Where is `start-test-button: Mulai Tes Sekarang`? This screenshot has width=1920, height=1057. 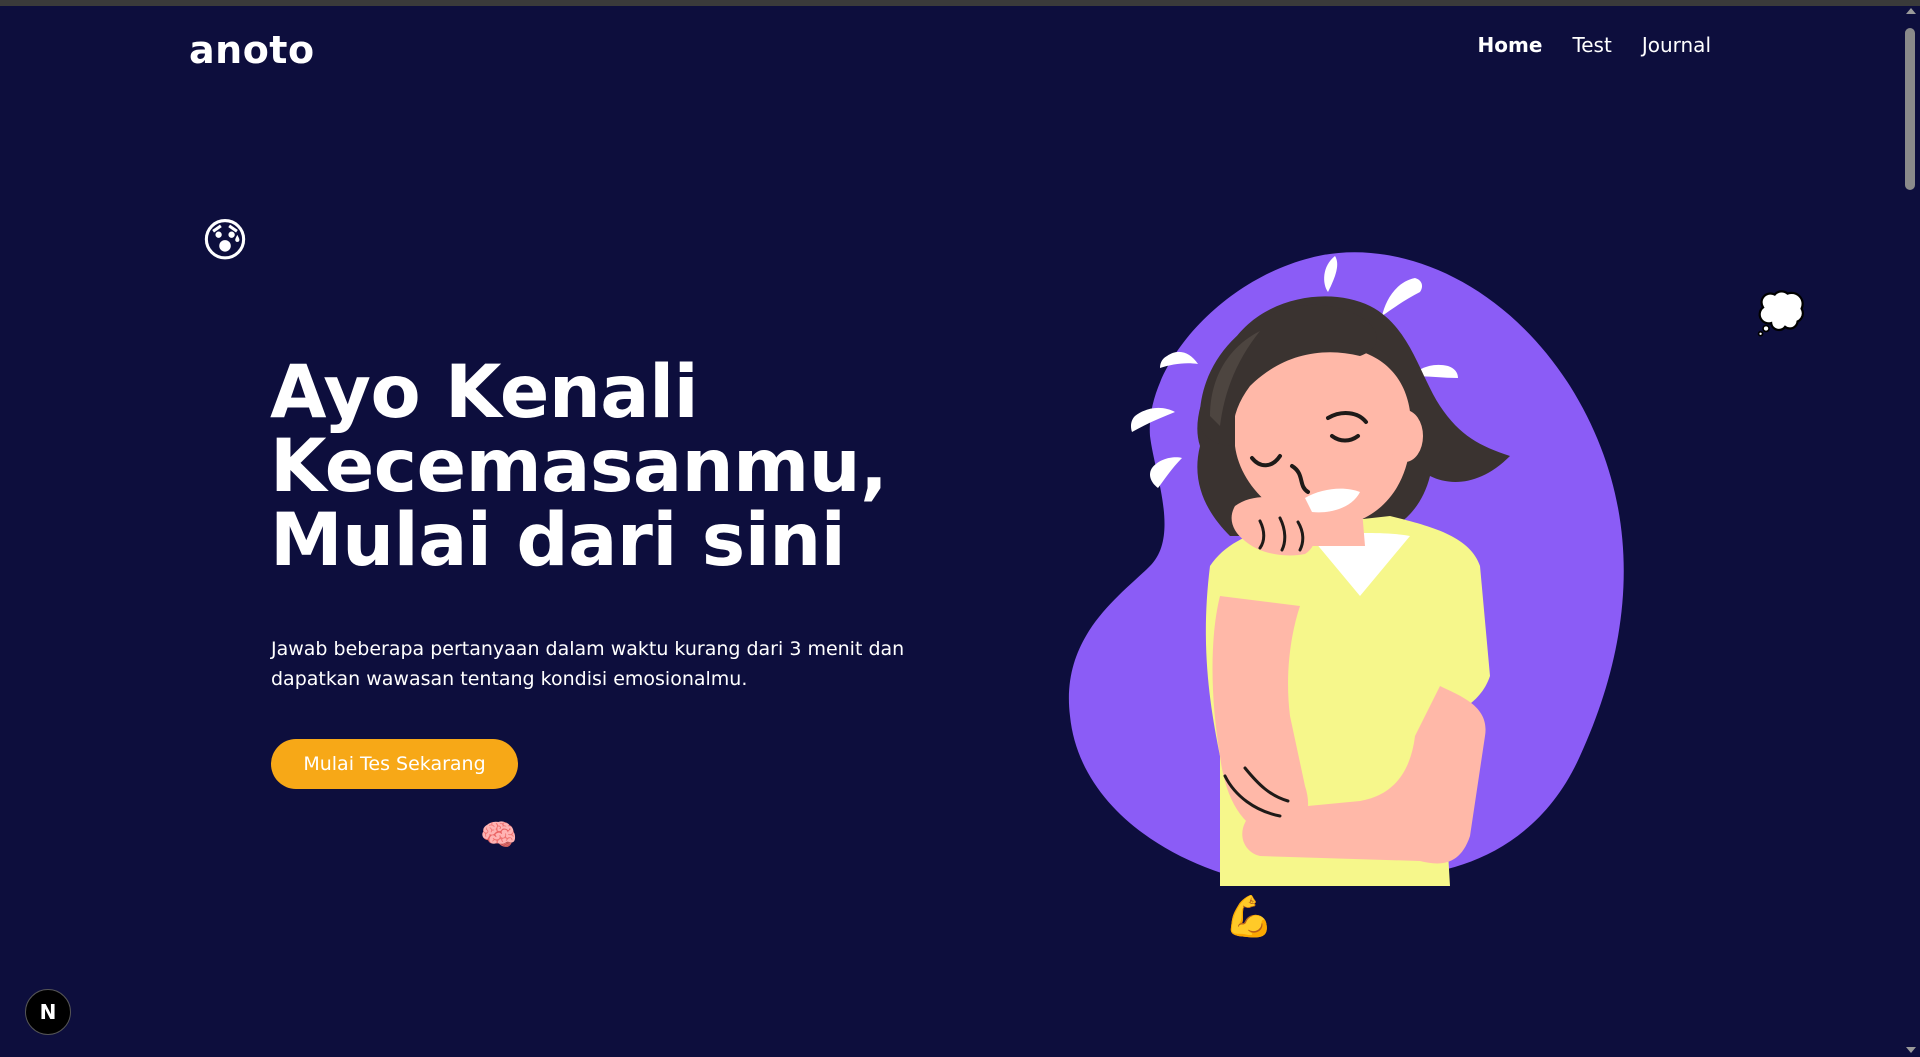 start-test-button: Mulai Tes Sekarang is located at coordinates (394, 764).